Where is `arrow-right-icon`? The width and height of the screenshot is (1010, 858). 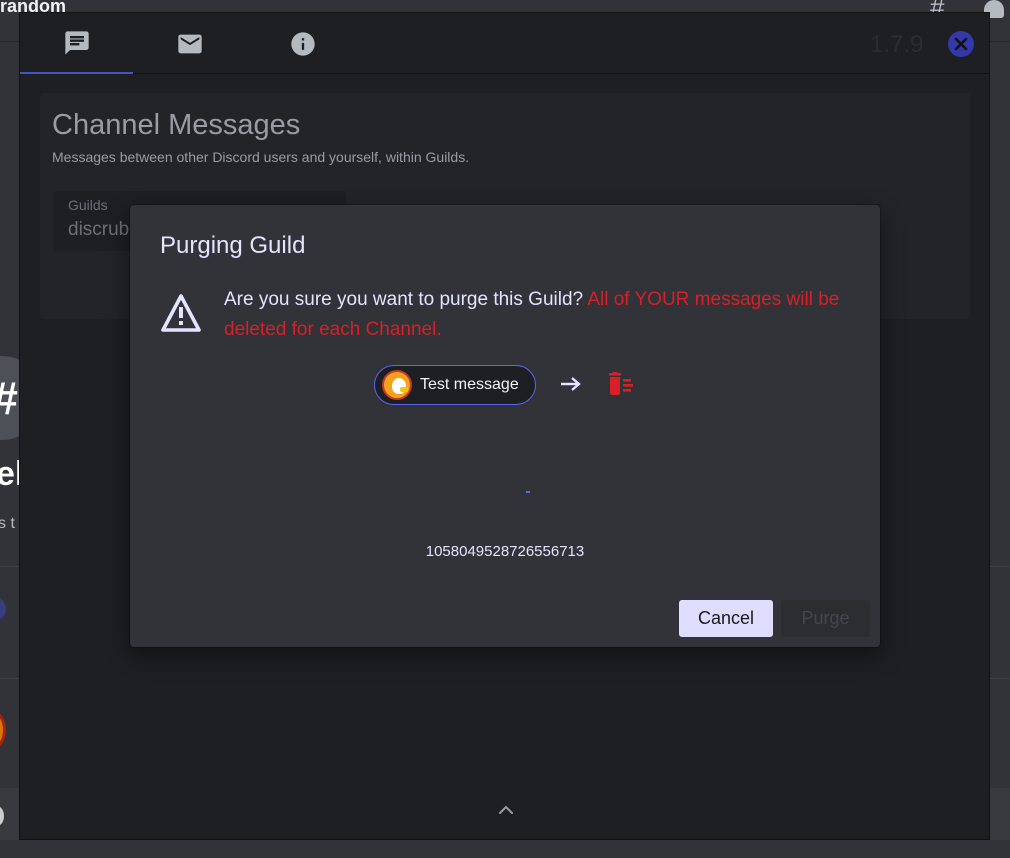
arrow-right-icon is located at coordinates (571, 386).